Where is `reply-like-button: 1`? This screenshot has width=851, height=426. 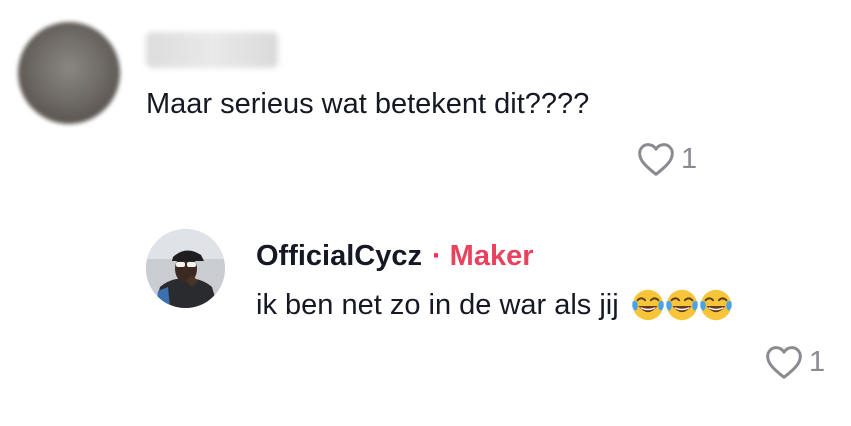 reply-like-button: 1 is located at coordinates (794, 362).